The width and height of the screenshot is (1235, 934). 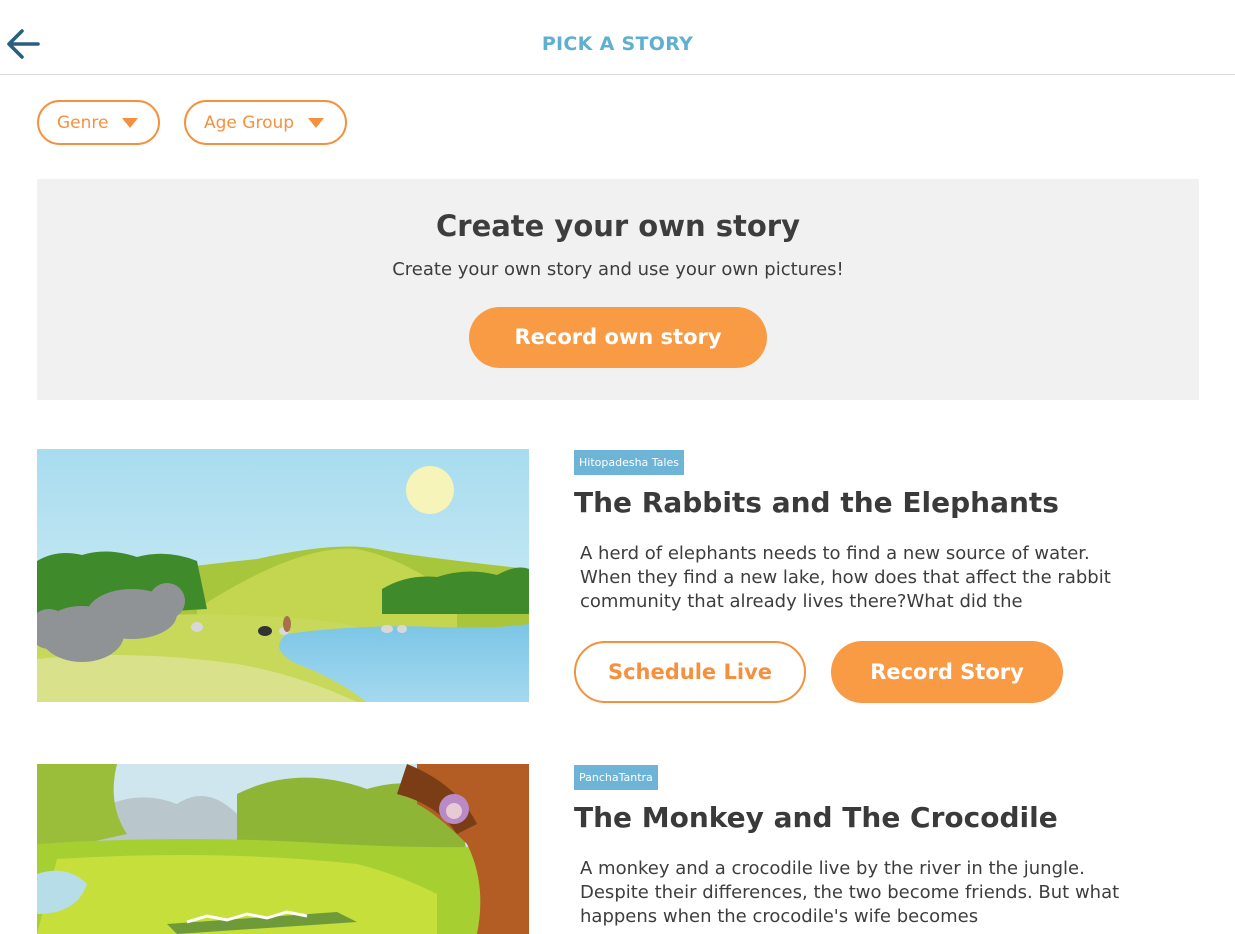 I want to click on record-own-story-button: Record own story, so click(x=618, y=337).